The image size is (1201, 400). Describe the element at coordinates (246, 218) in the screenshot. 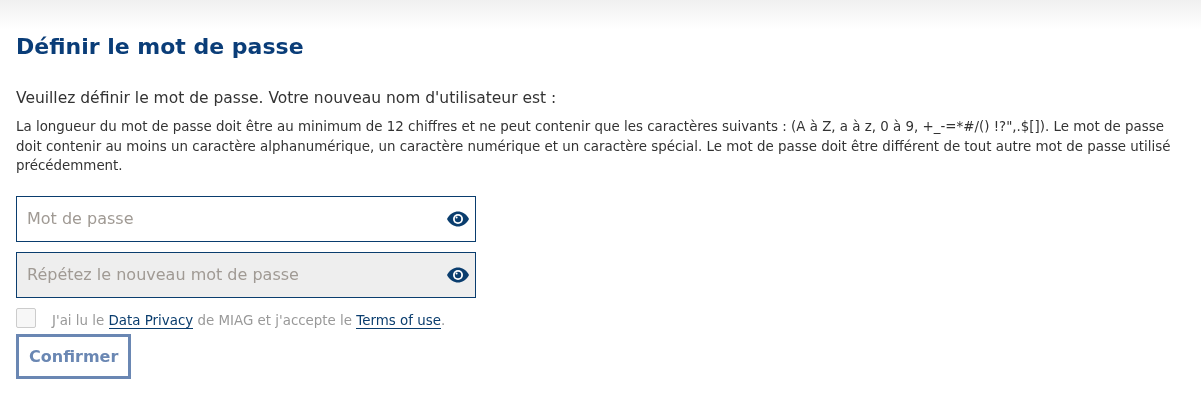

I see `password-field: Mot de passe` at that location.